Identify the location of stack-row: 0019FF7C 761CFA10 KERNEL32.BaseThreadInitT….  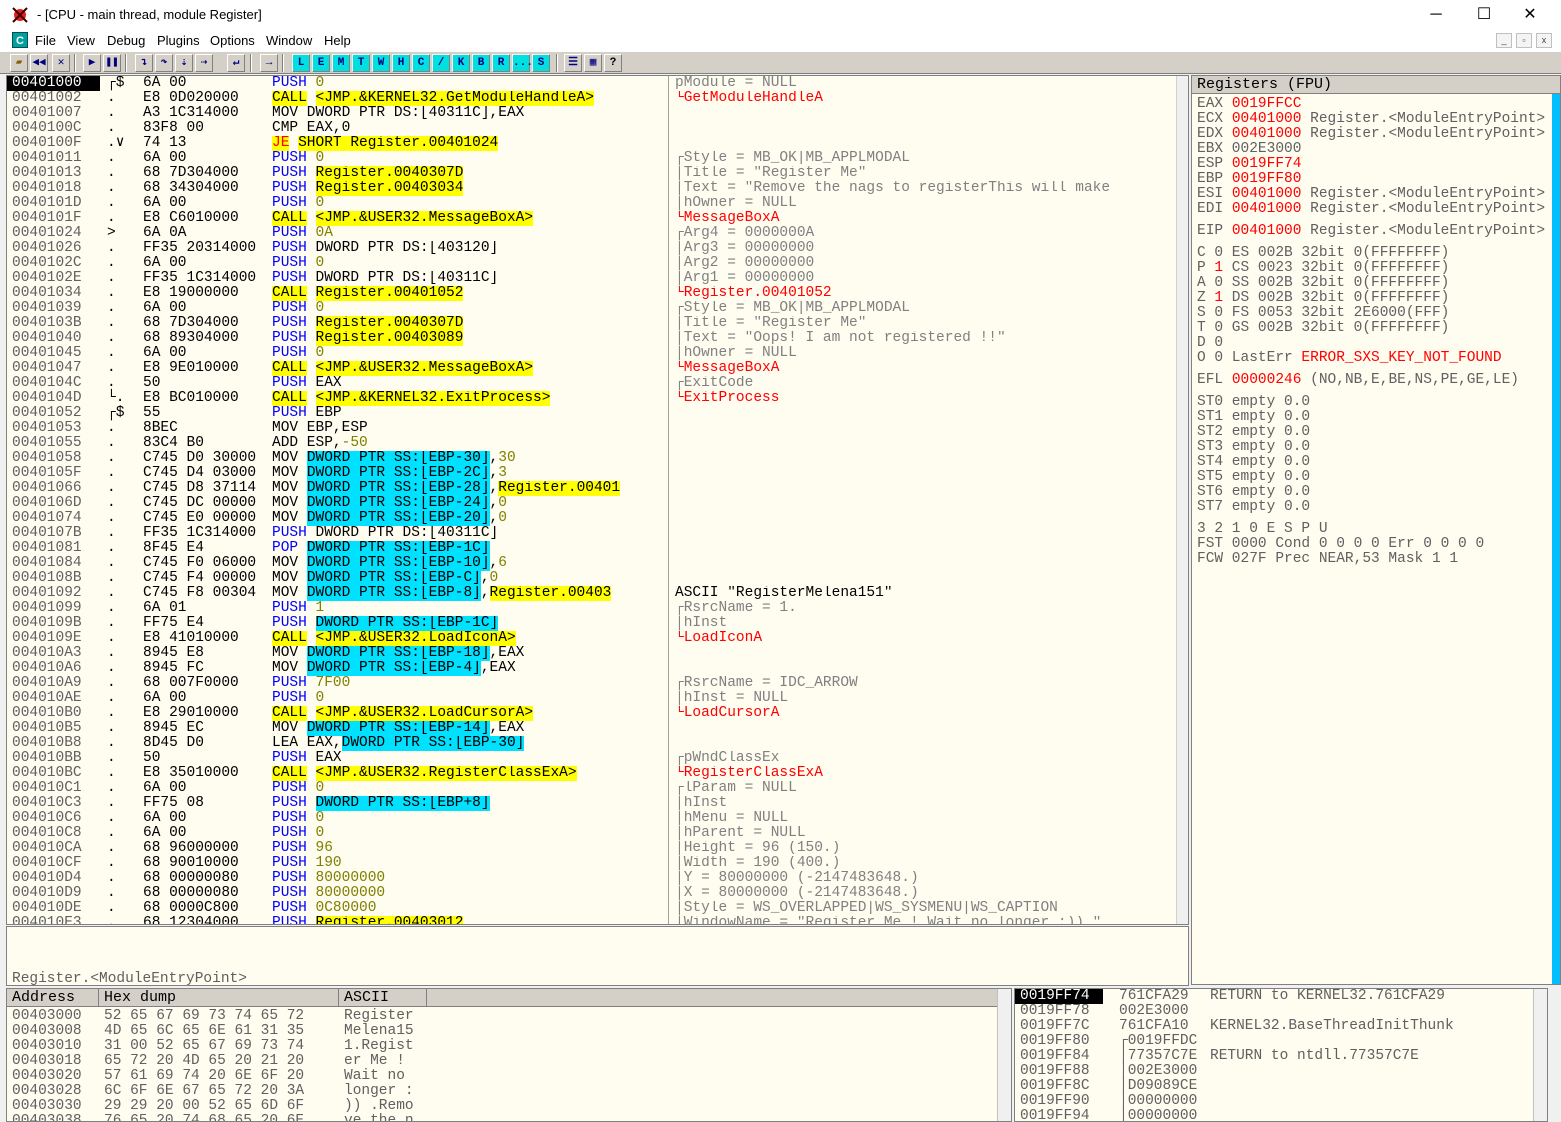
(1280, 1026).